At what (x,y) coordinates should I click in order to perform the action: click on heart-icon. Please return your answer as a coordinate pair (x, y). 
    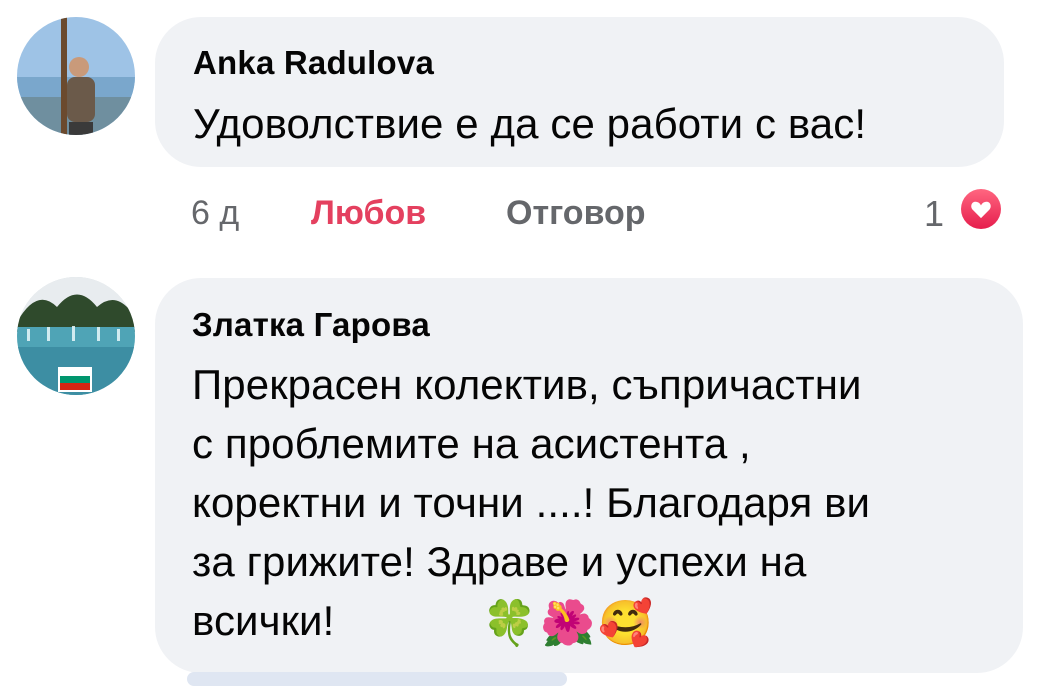
    Looking at the image, I should click on (981, 209).